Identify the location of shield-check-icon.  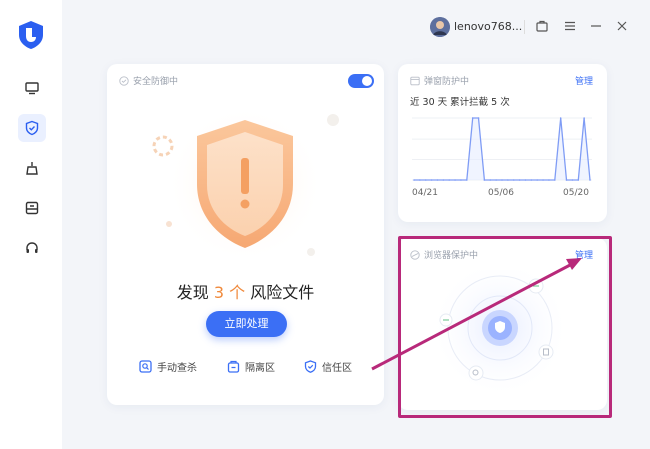
(124, 80).